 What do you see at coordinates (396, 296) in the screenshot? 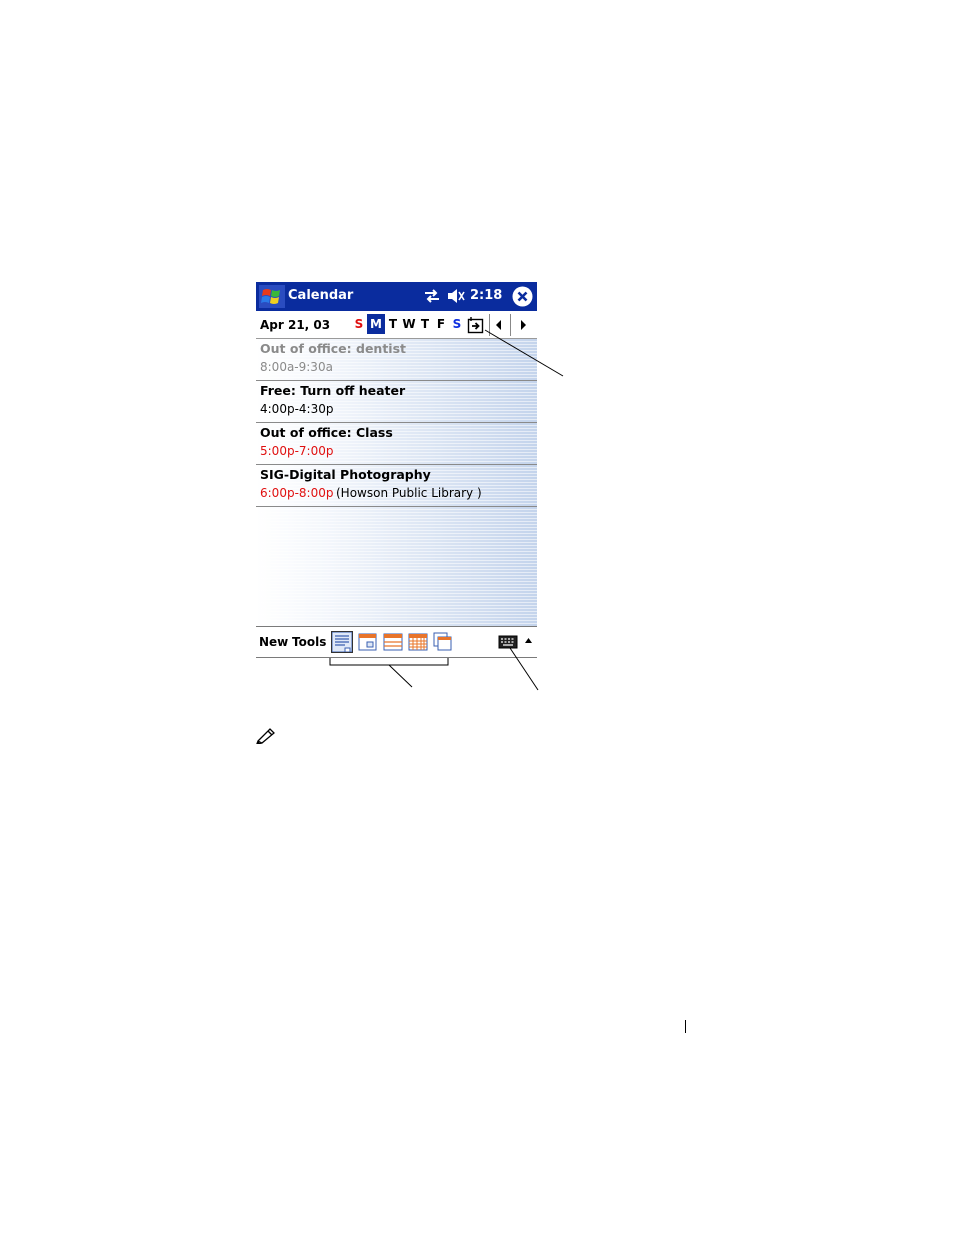
I see `title-bar: Calendar 2:18` at bounding box center [396, 296].